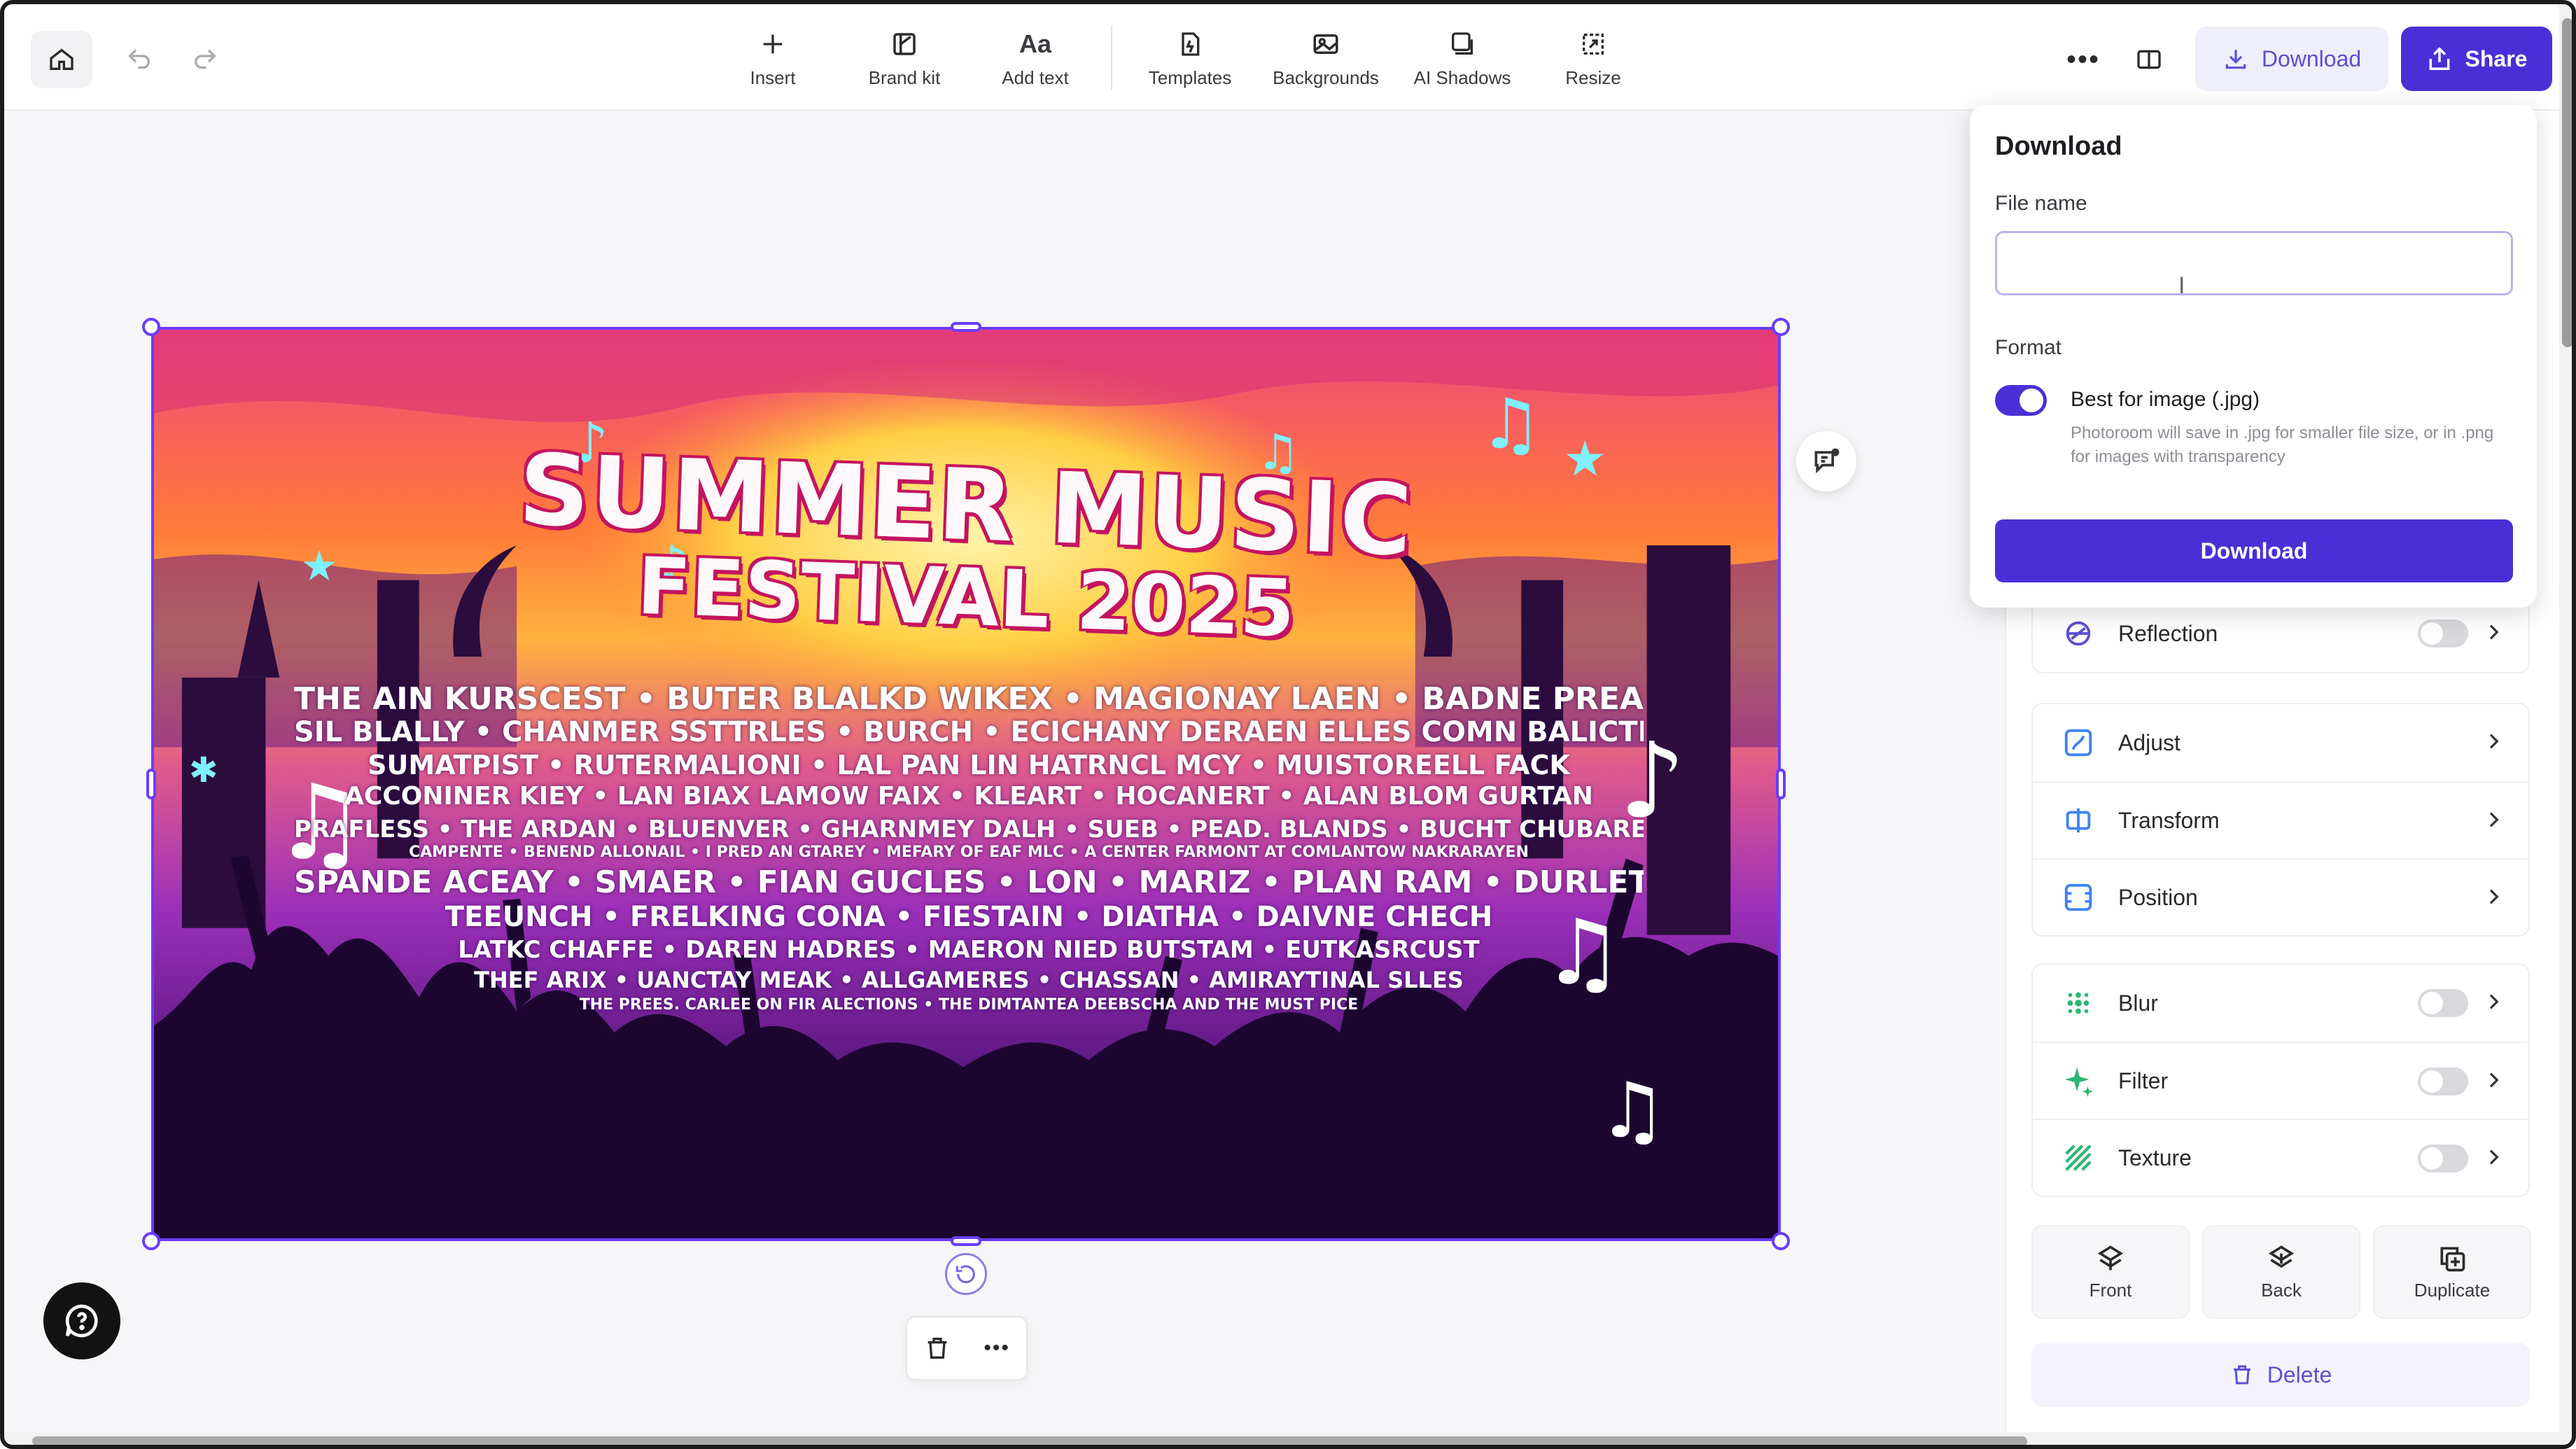 Image resolution: width=2576 pixels, height=1449 pixels. Describe the element at coordinates (1111, 57) in the screenshot. I see `toolbar-divider` at that location.